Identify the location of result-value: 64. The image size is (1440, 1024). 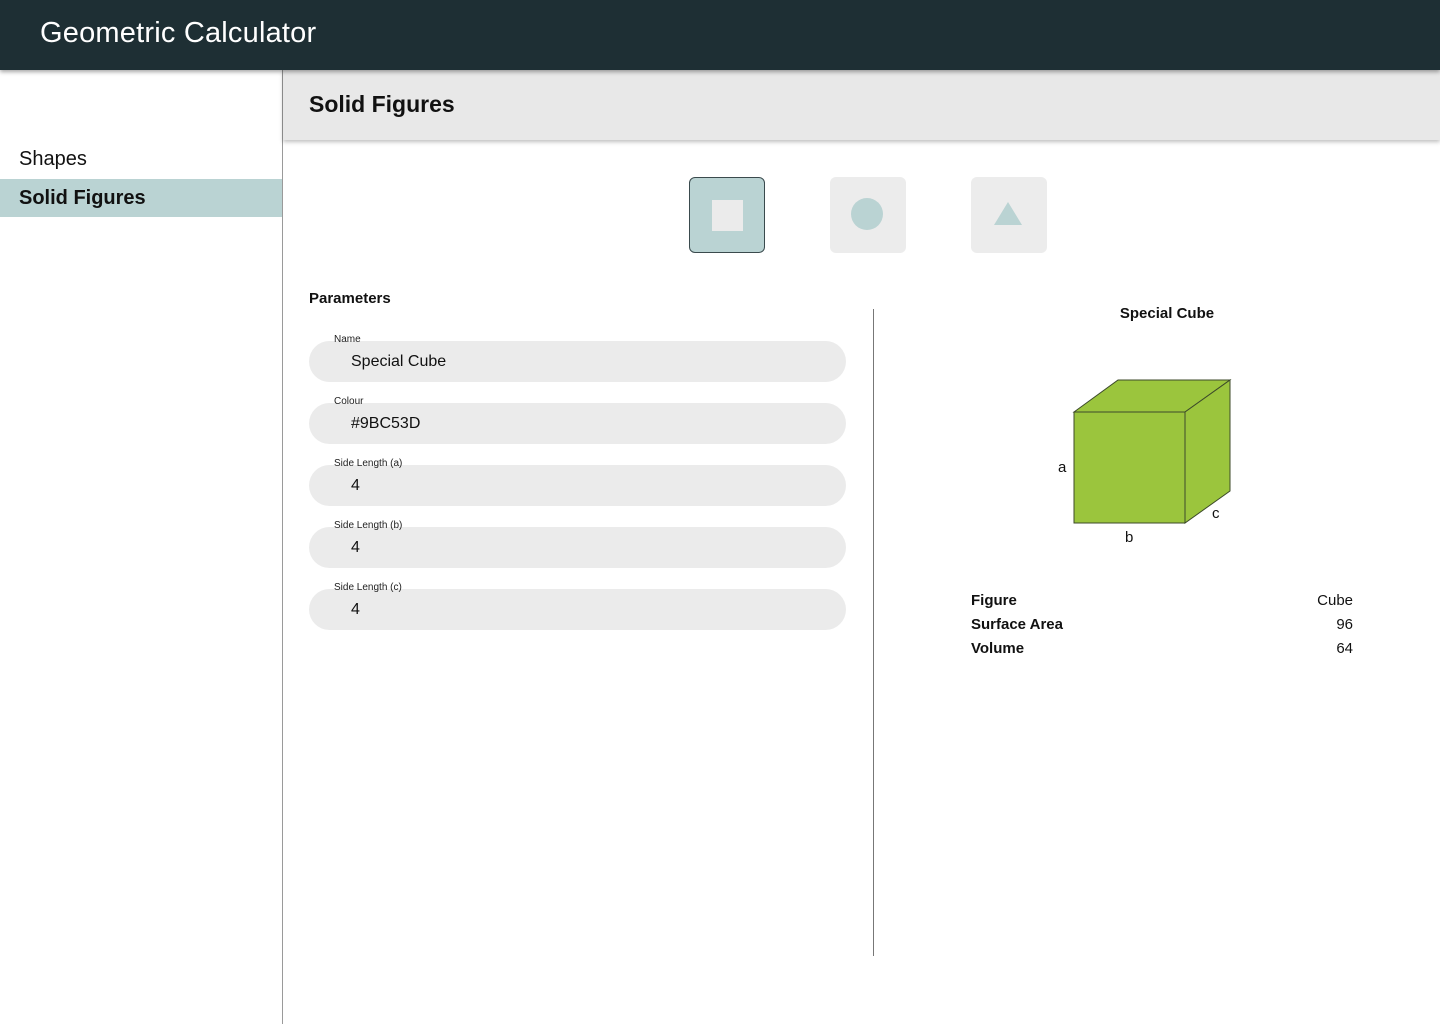
(1344, 648).